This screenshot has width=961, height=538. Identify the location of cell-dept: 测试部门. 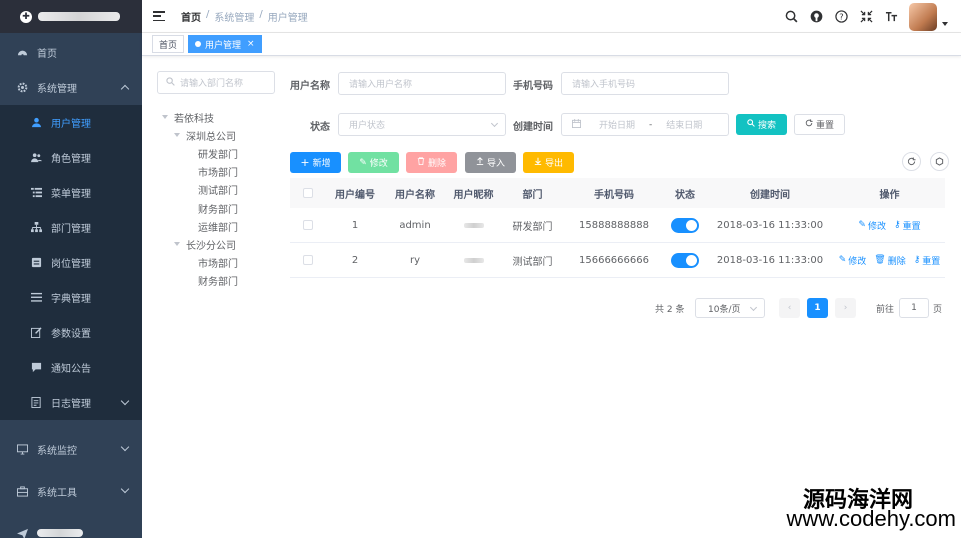
(532, 262).